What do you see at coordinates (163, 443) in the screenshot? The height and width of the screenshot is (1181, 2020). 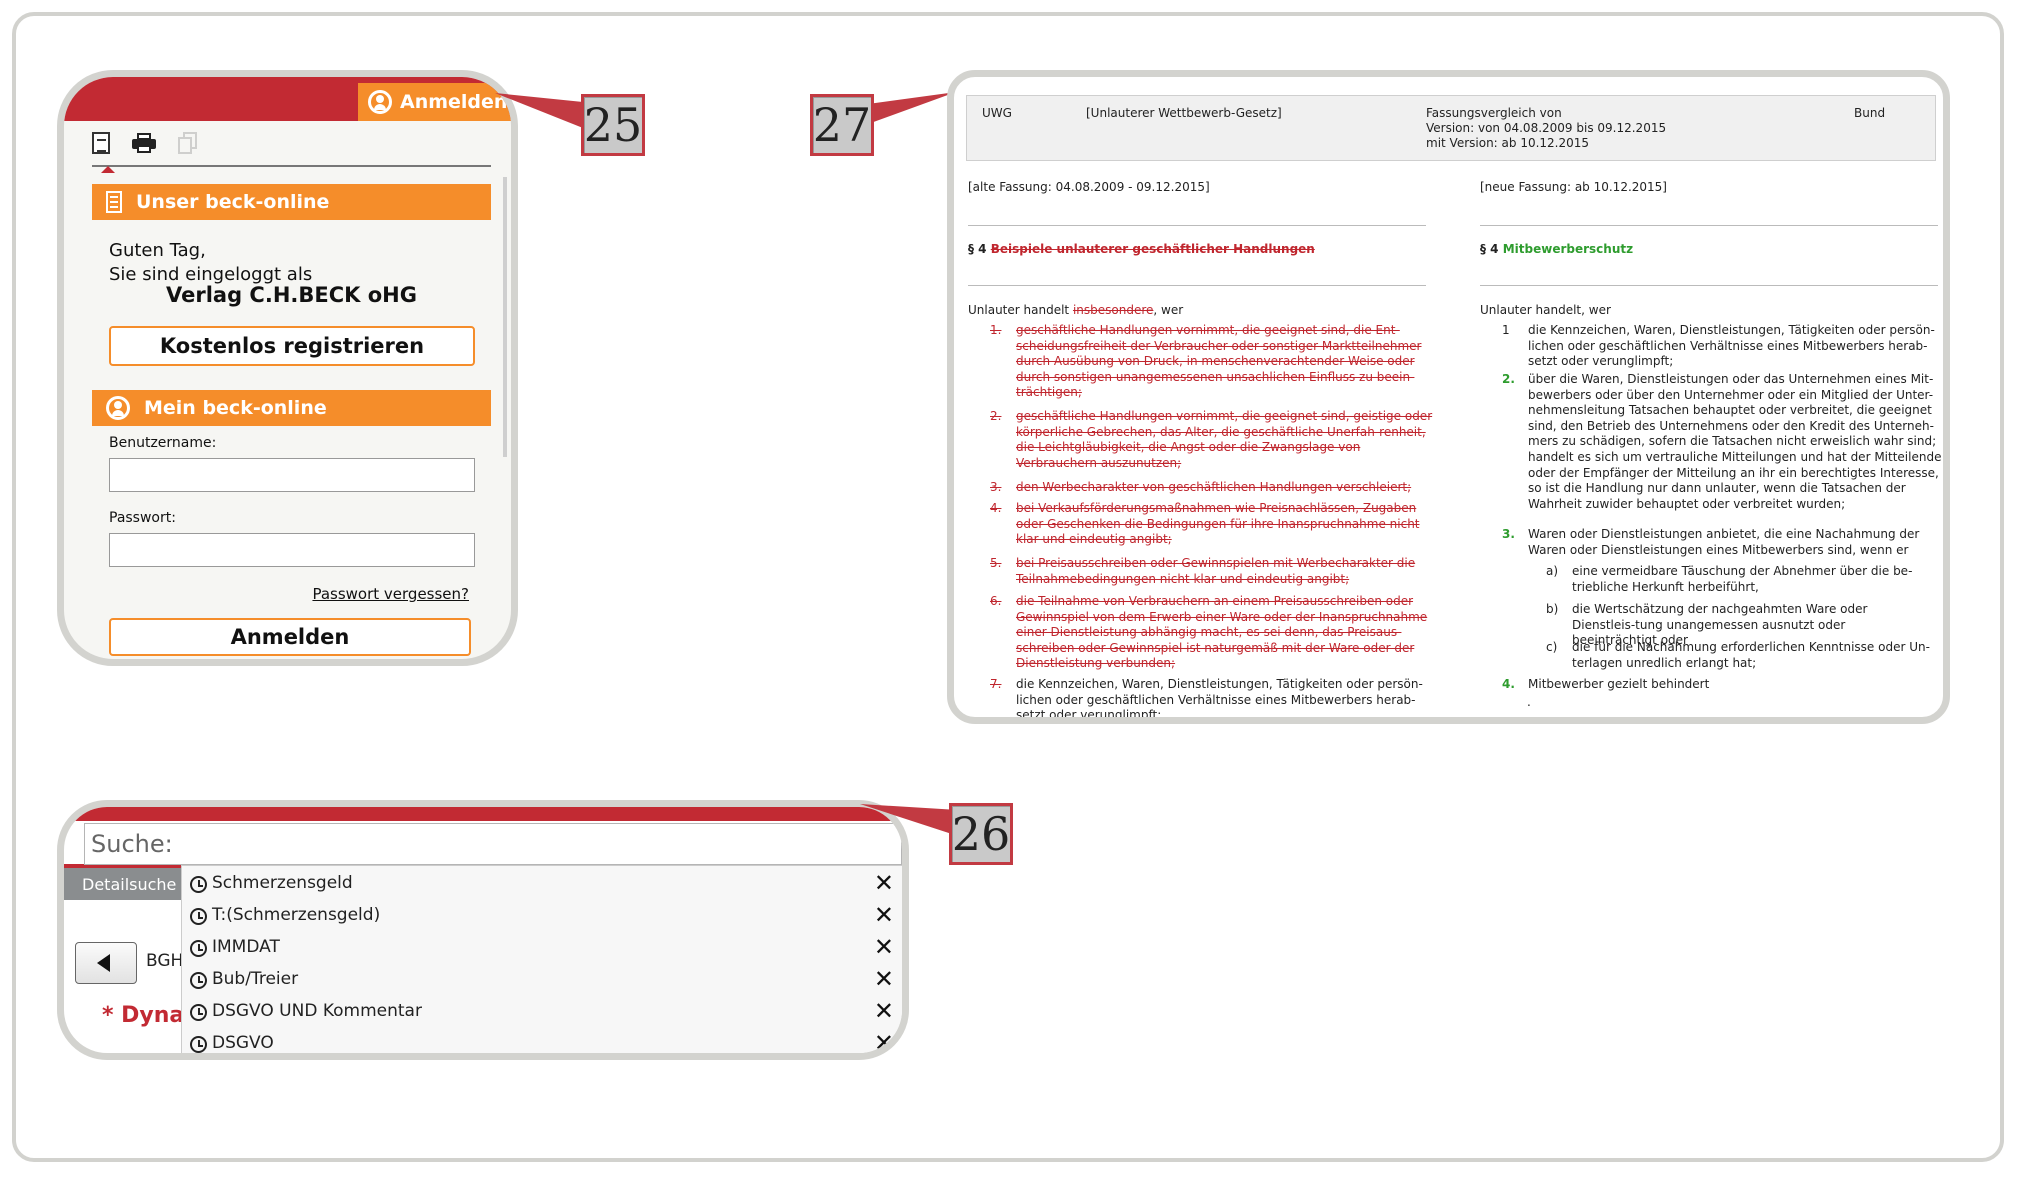 I see `username-label: Benutzername:` at bounding box center [163, 443].